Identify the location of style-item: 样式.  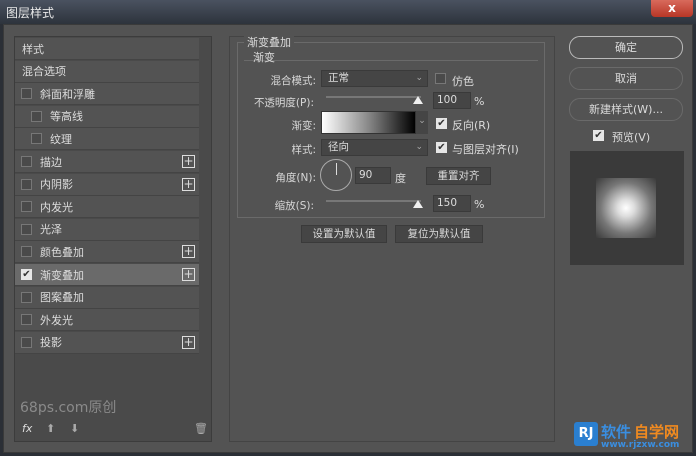
(107, 49).